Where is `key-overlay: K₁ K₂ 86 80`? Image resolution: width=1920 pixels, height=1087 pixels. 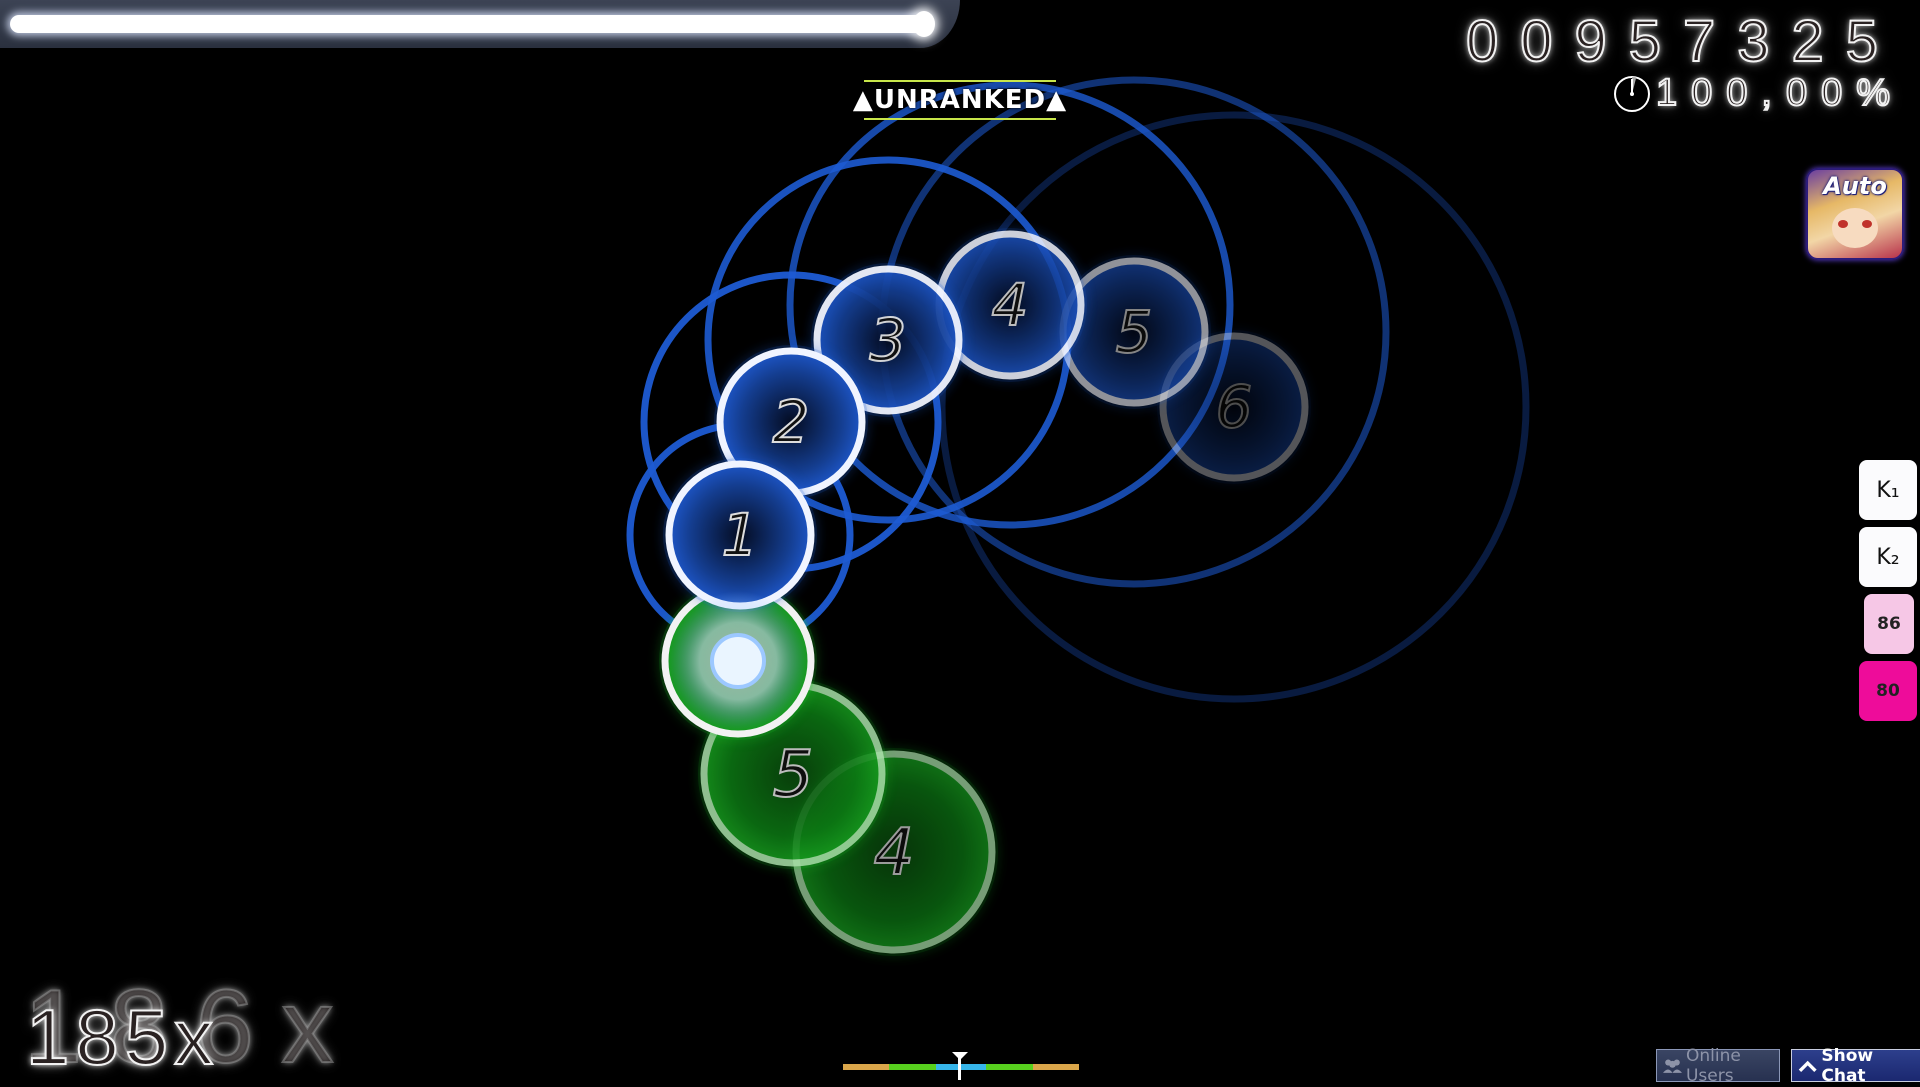
key-overlay: K₁ K₂ 86 80 is located at coordinates (1888, 594).